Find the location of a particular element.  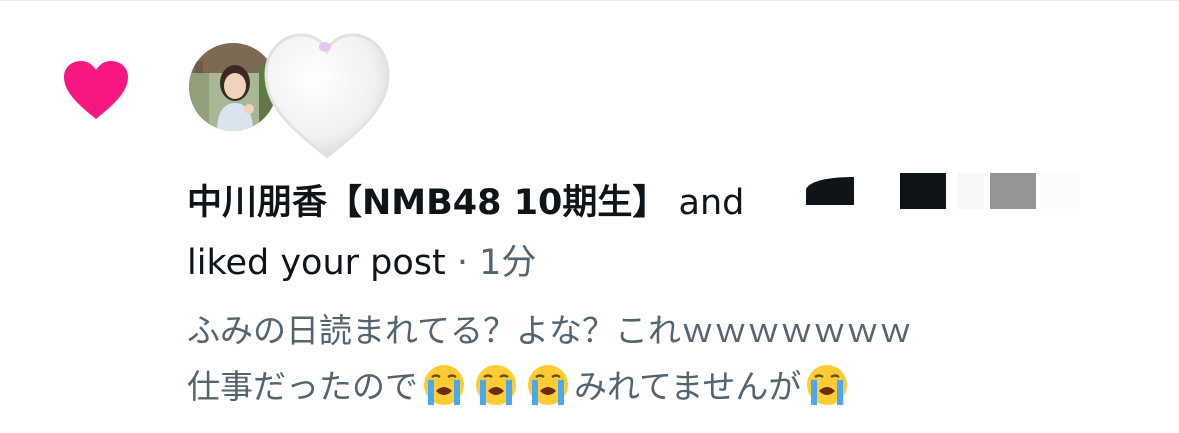

snippet-text-2b: みれてませんが is located at coordinates (688, 386).